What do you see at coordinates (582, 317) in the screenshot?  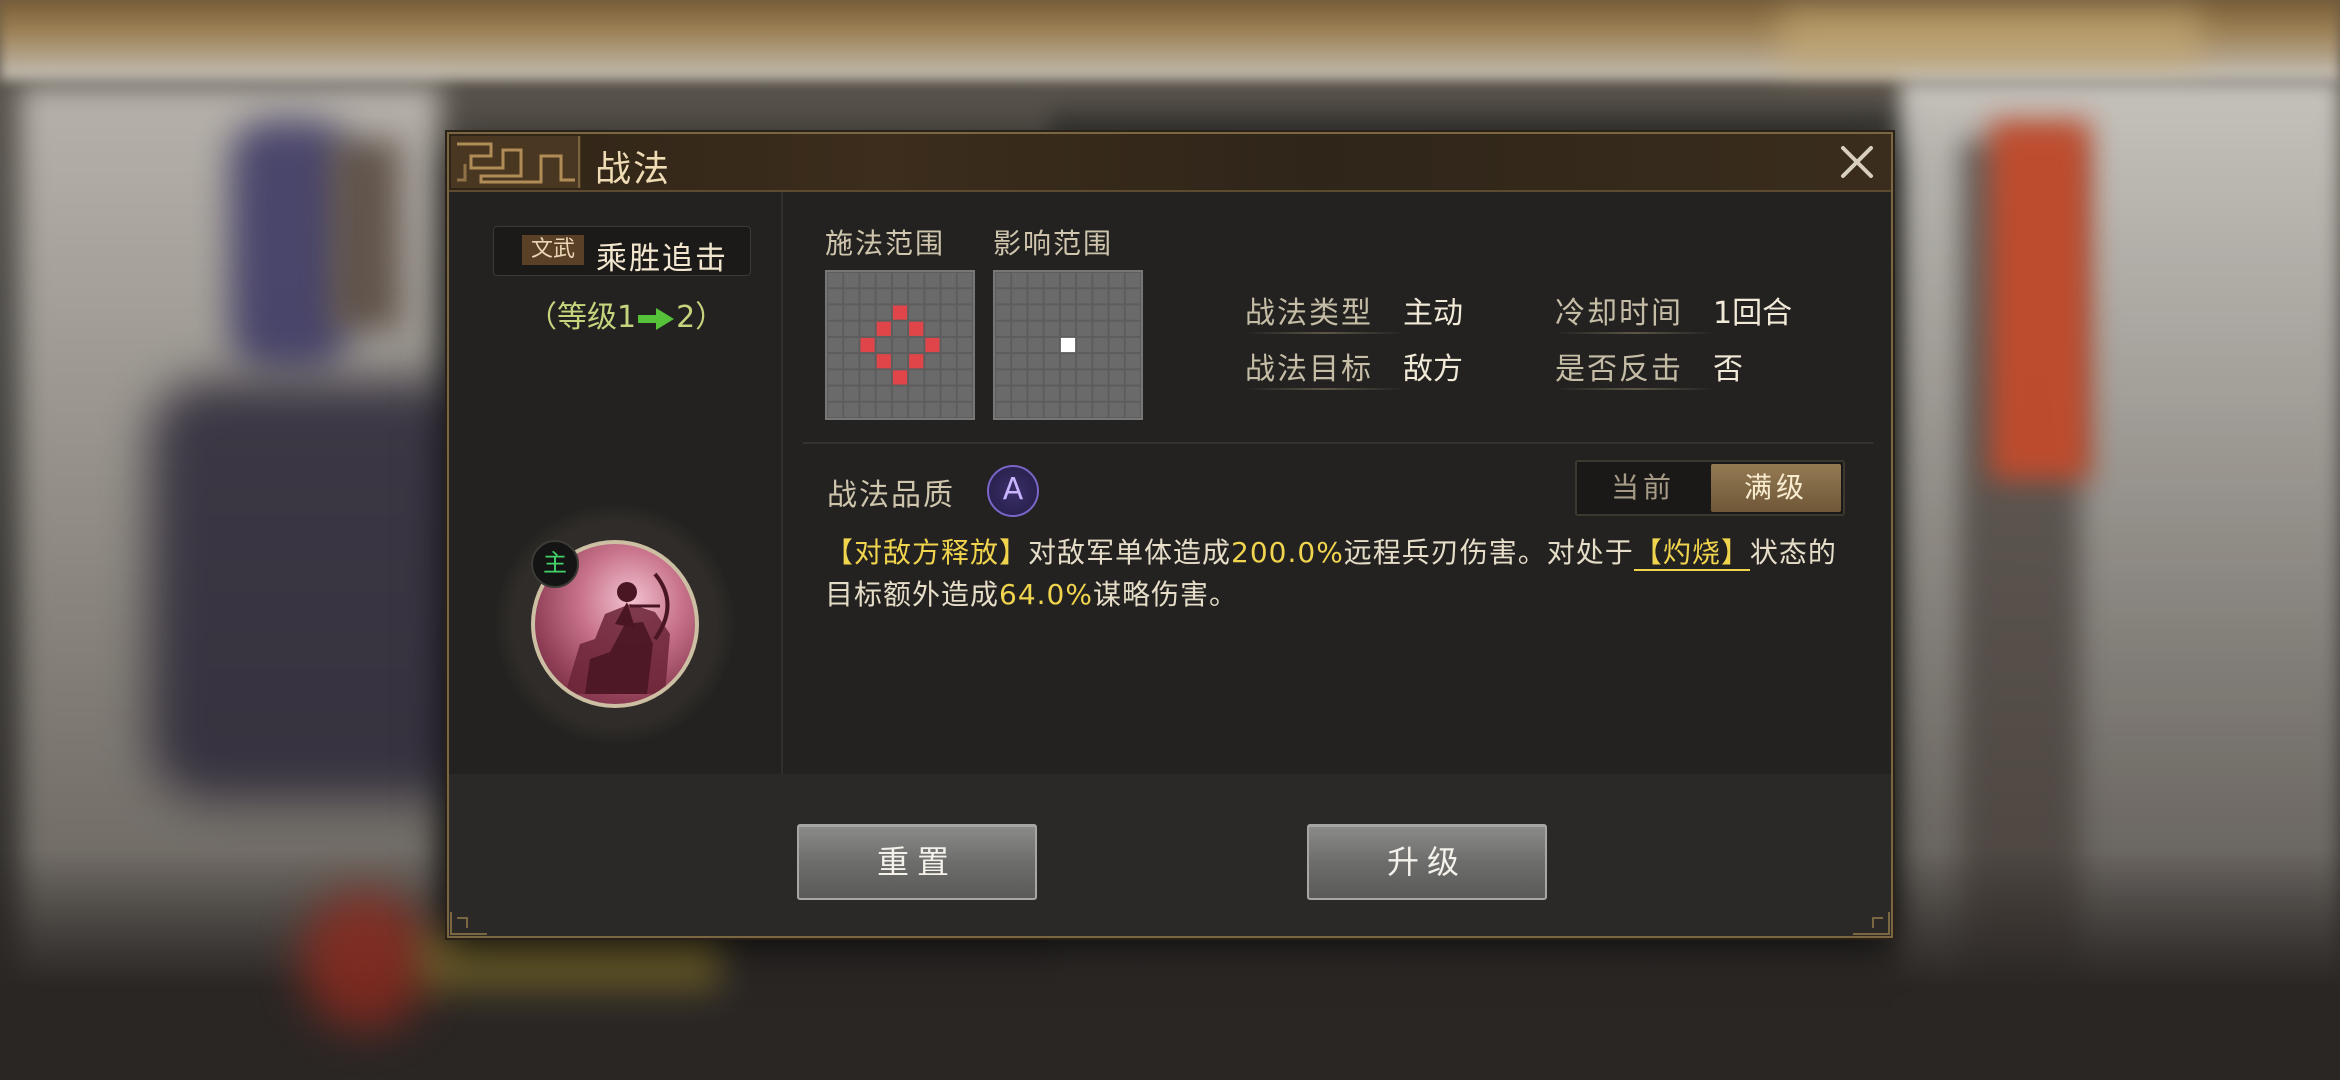 I see `level-from: （等级1` at bounding box center [582, 317].